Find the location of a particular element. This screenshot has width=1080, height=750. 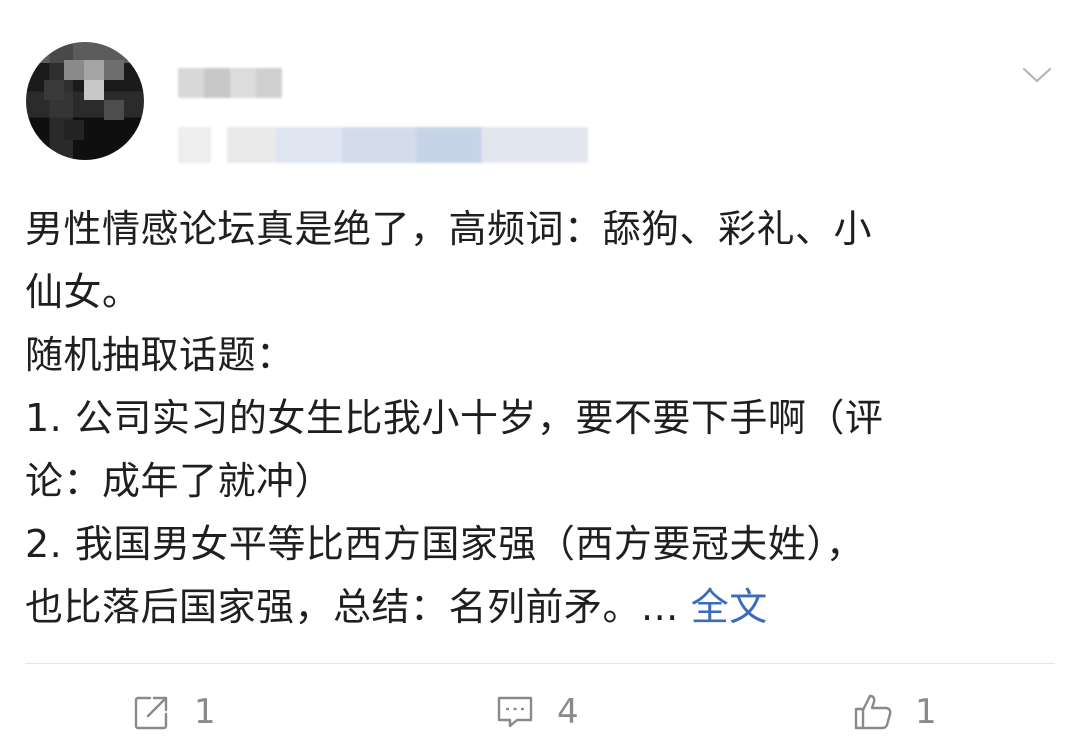

repost-icon is located at coordinates (151, 713).